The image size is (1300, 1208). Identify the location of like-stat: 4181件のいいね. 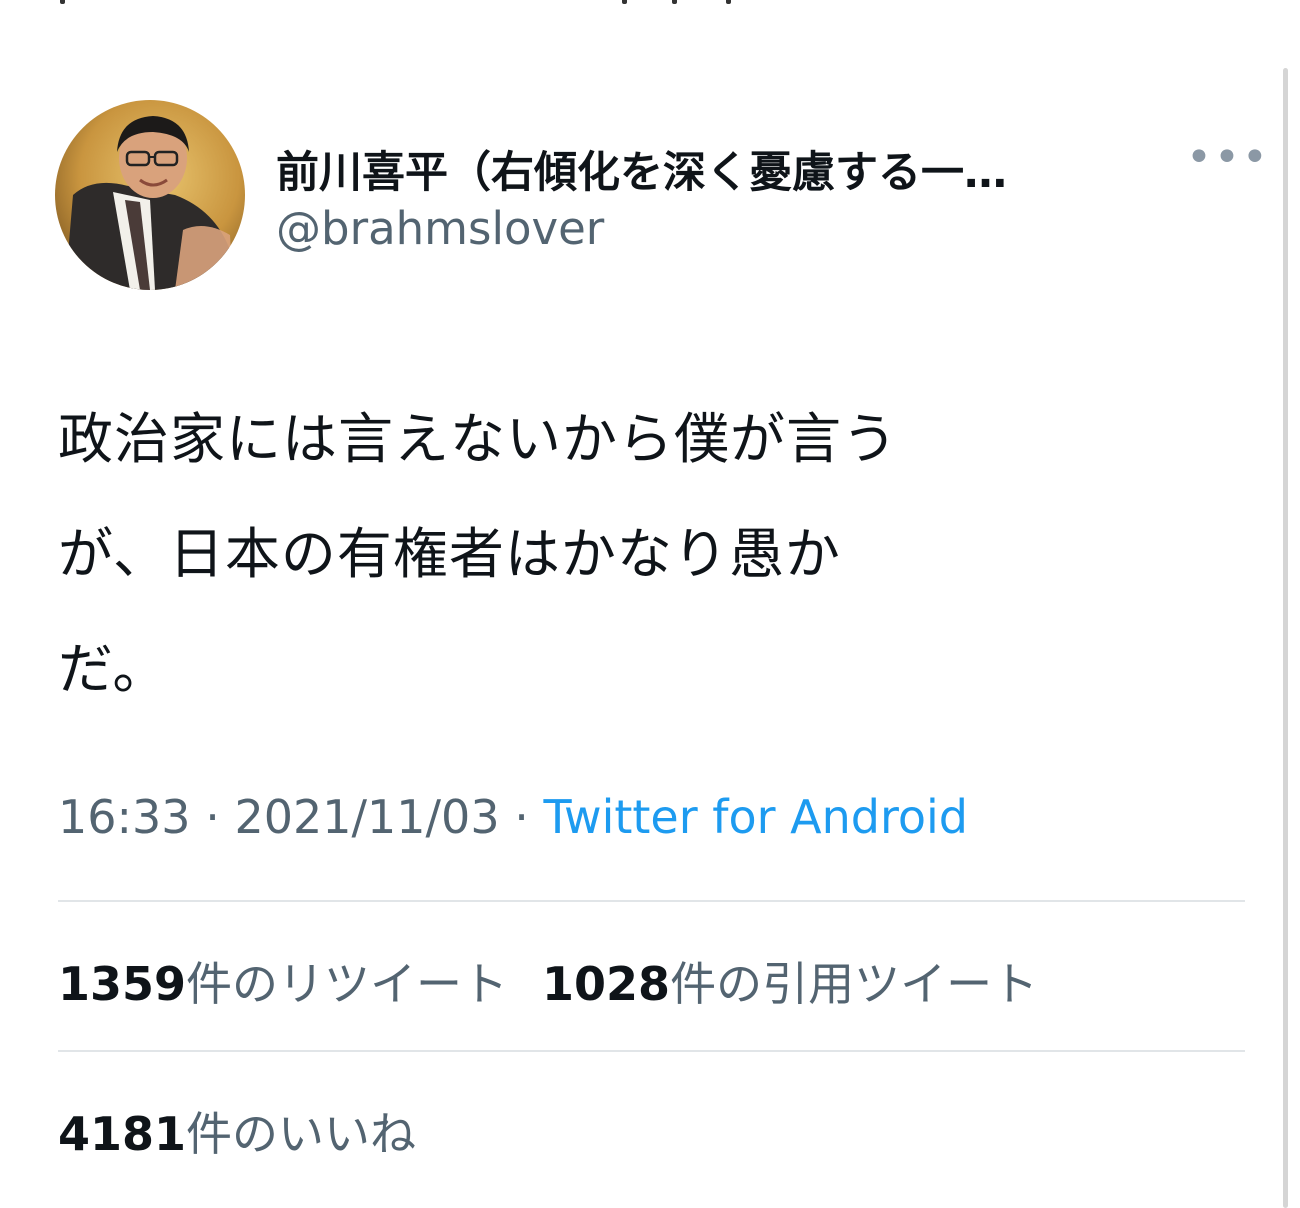
(237, 1134).